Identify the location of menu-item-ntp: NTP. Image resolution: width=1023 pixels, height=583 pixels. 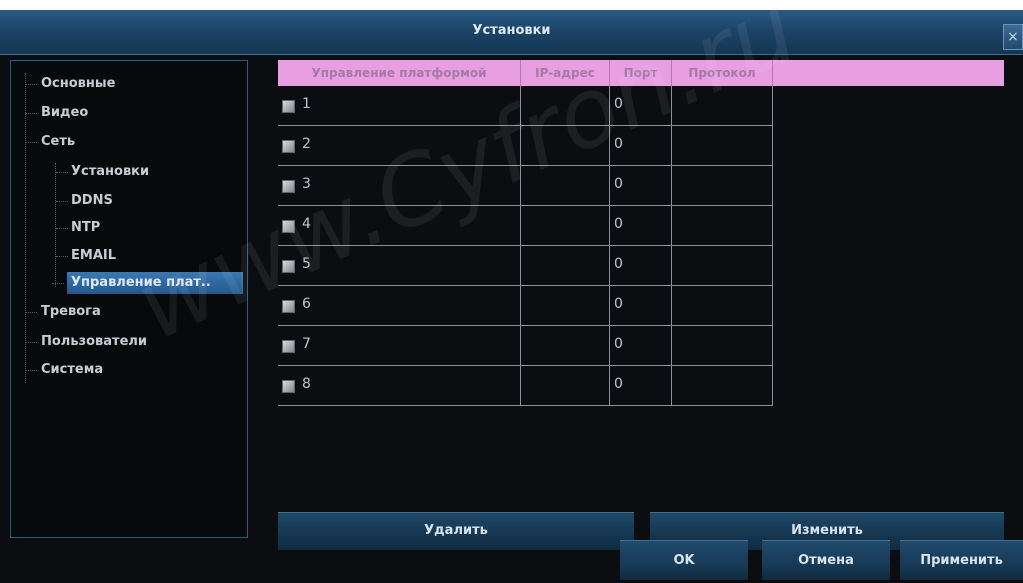
(148, 228).